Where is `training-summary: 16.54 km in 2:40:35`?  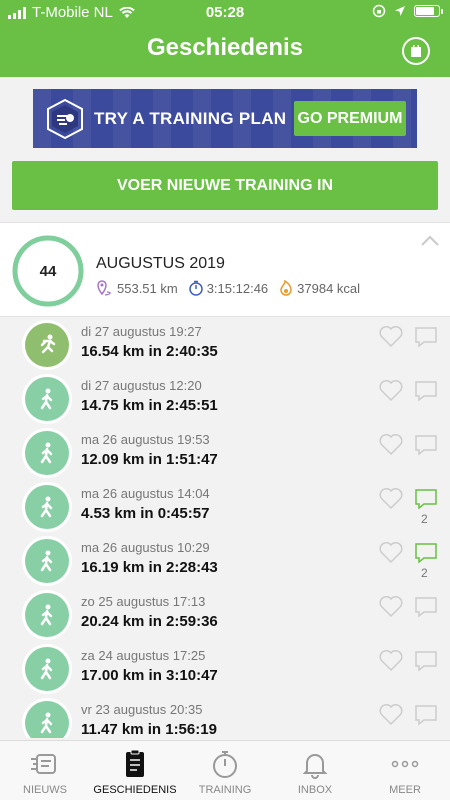
training-summary: 16.54 km in 2:40:35 is located at coordinates (149, 351).